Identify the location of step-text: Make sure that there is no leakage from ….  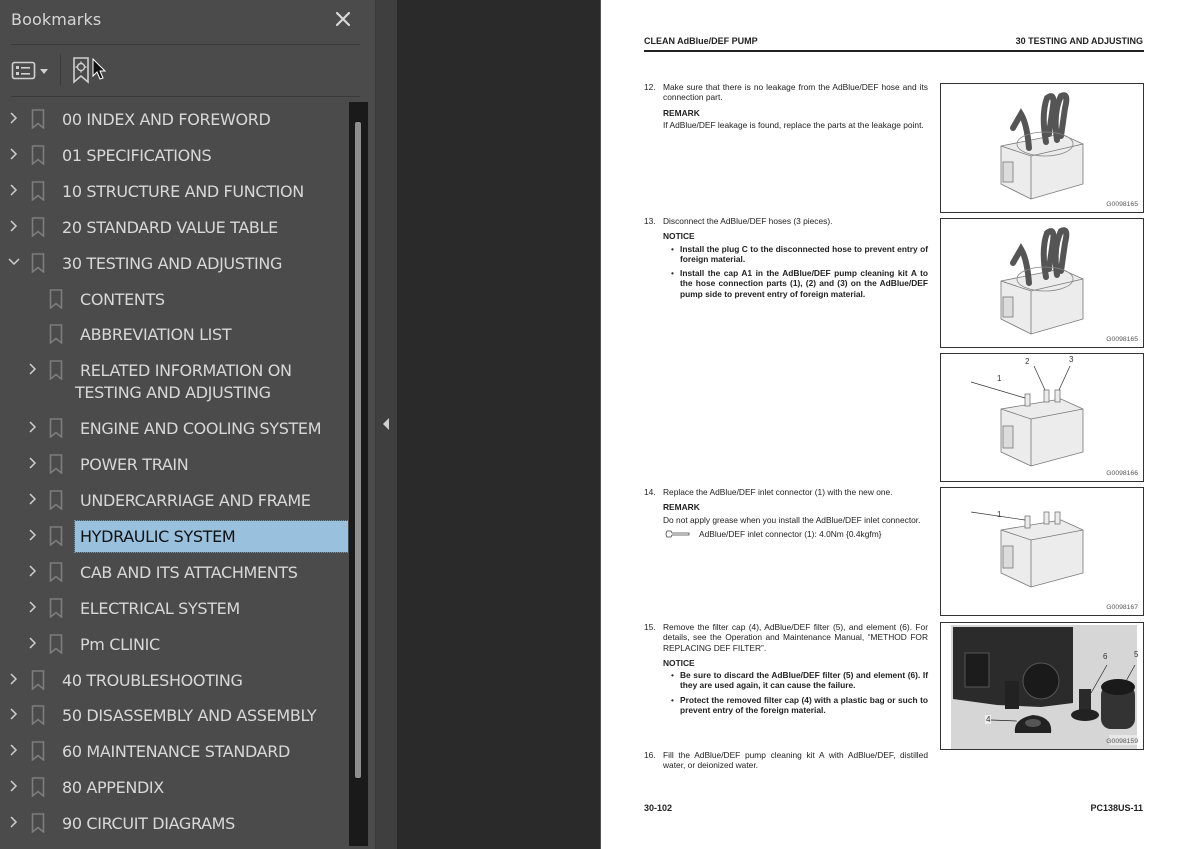
(795, 92).